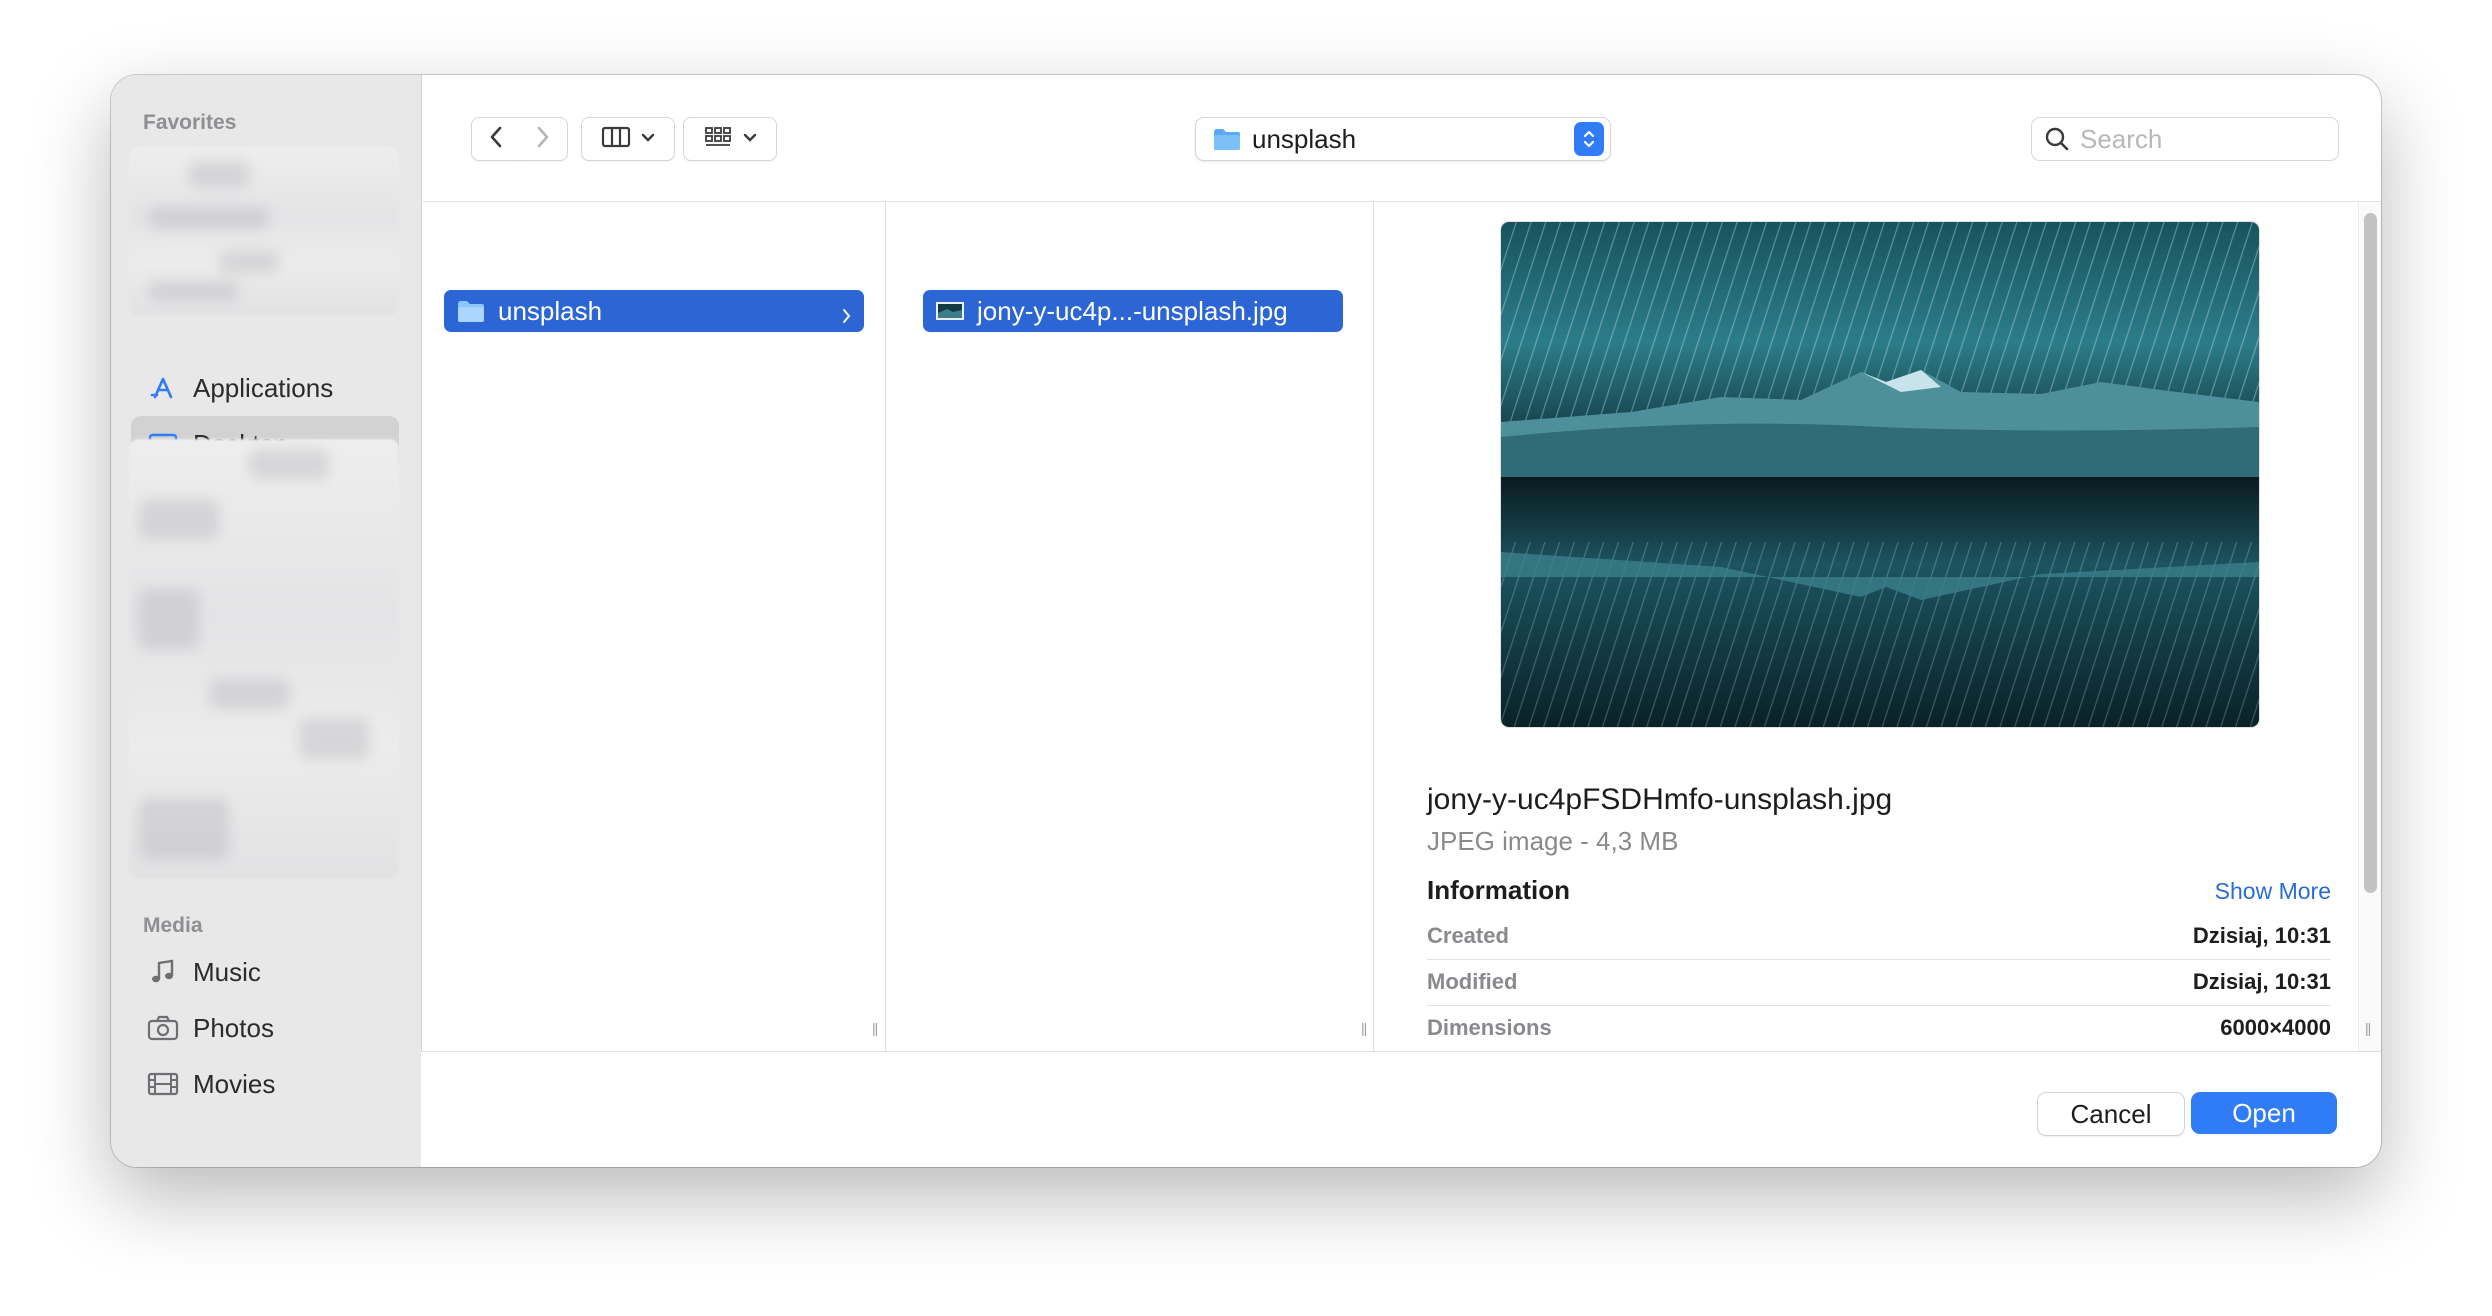  I want to click on show-more-link: Show More, so click(2273, 891).